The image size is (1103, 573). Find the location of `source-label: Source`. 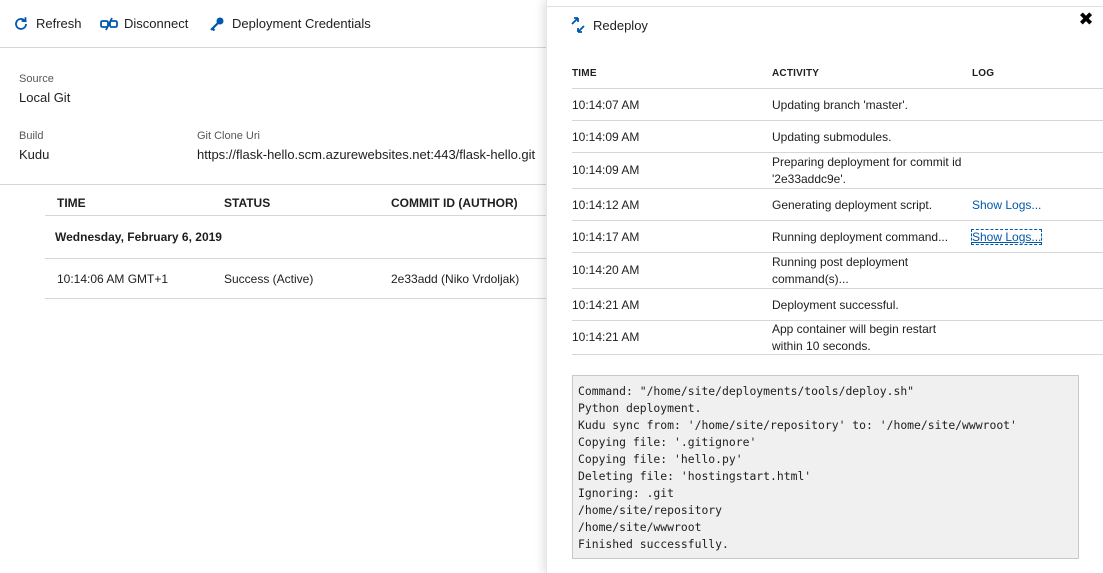

source-label: Source is located at coordinates (36, 79).